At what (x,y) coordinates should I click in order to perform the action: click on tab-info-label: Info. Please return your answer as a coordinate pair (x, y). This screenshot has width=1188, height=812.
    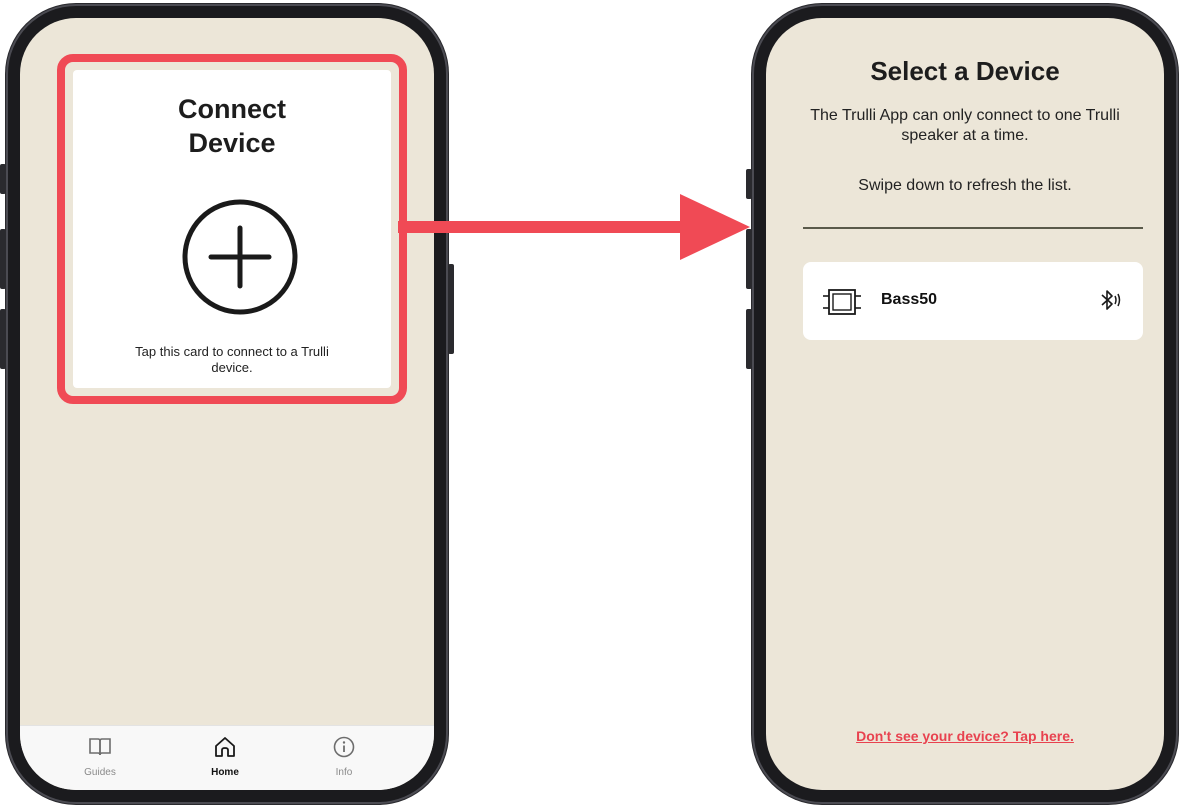
    Looking at the image, I should click on (344, 772).